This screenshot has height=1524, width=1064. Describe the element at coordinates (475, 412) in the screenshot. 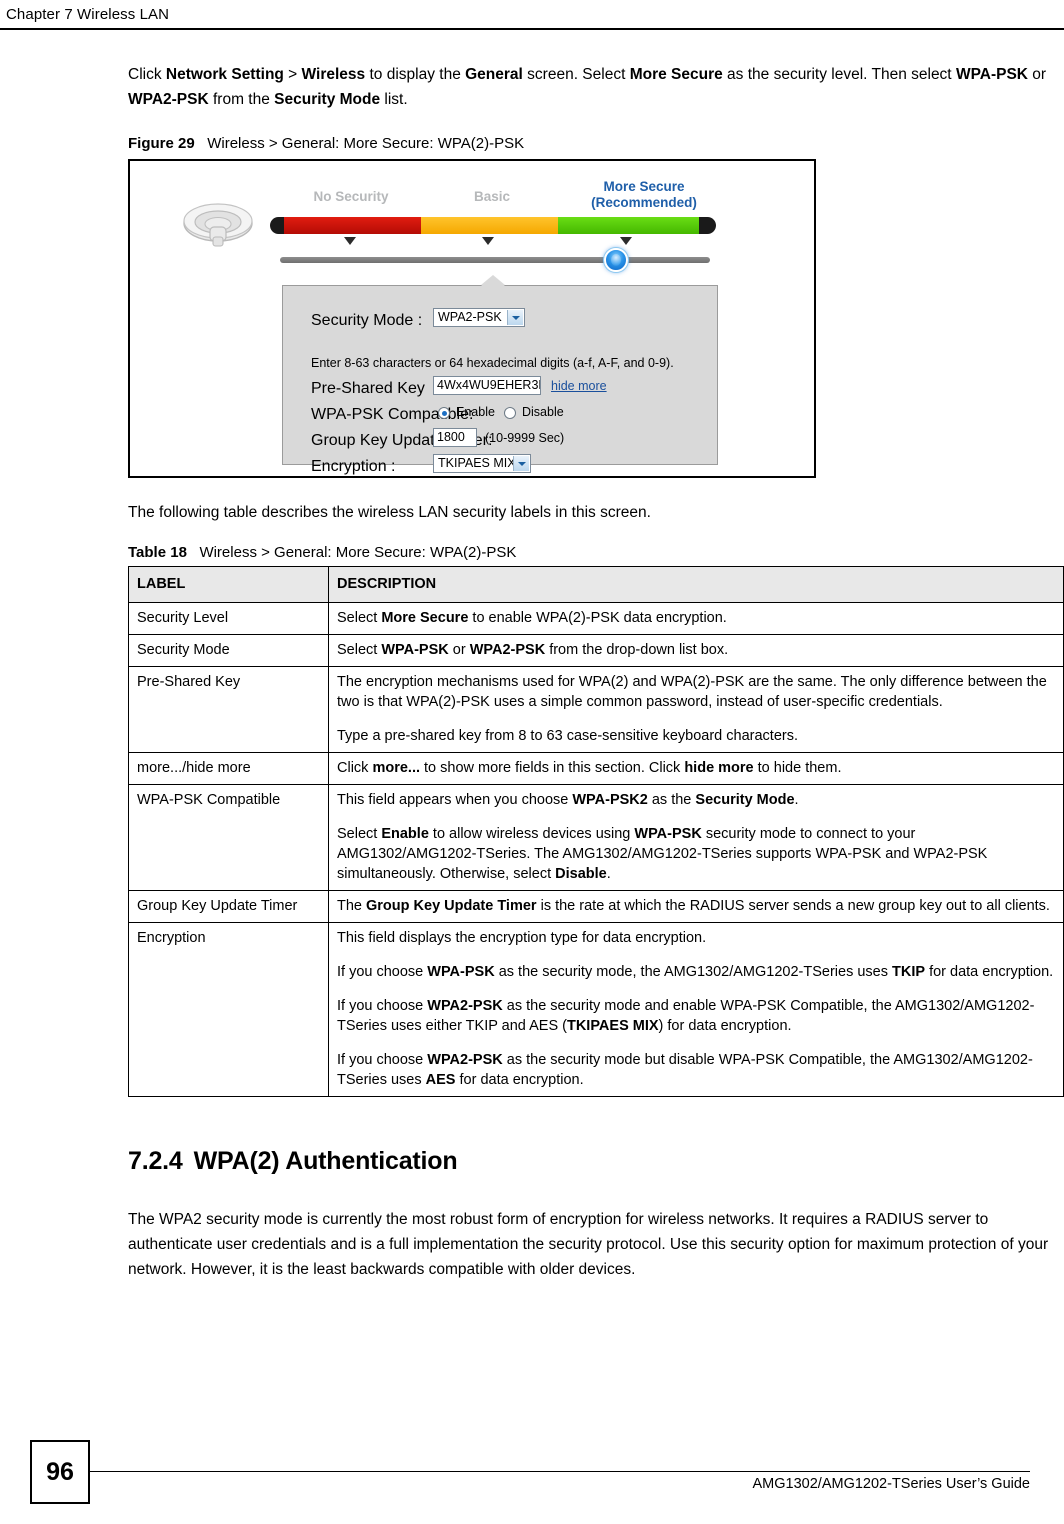

I see `wpa-psk-compatible-enable-label: Enable` at that location.